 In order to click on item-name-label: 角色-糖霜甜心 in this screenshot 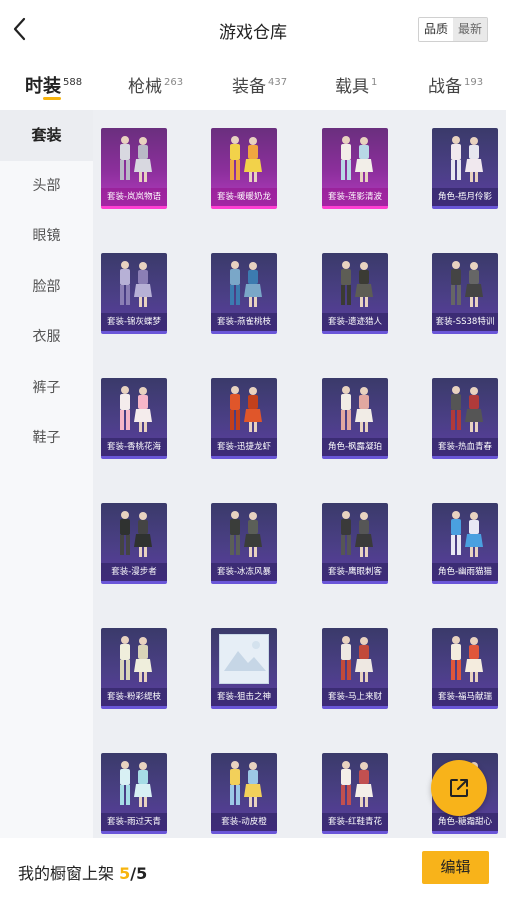, I will do `click(465, 822)`.